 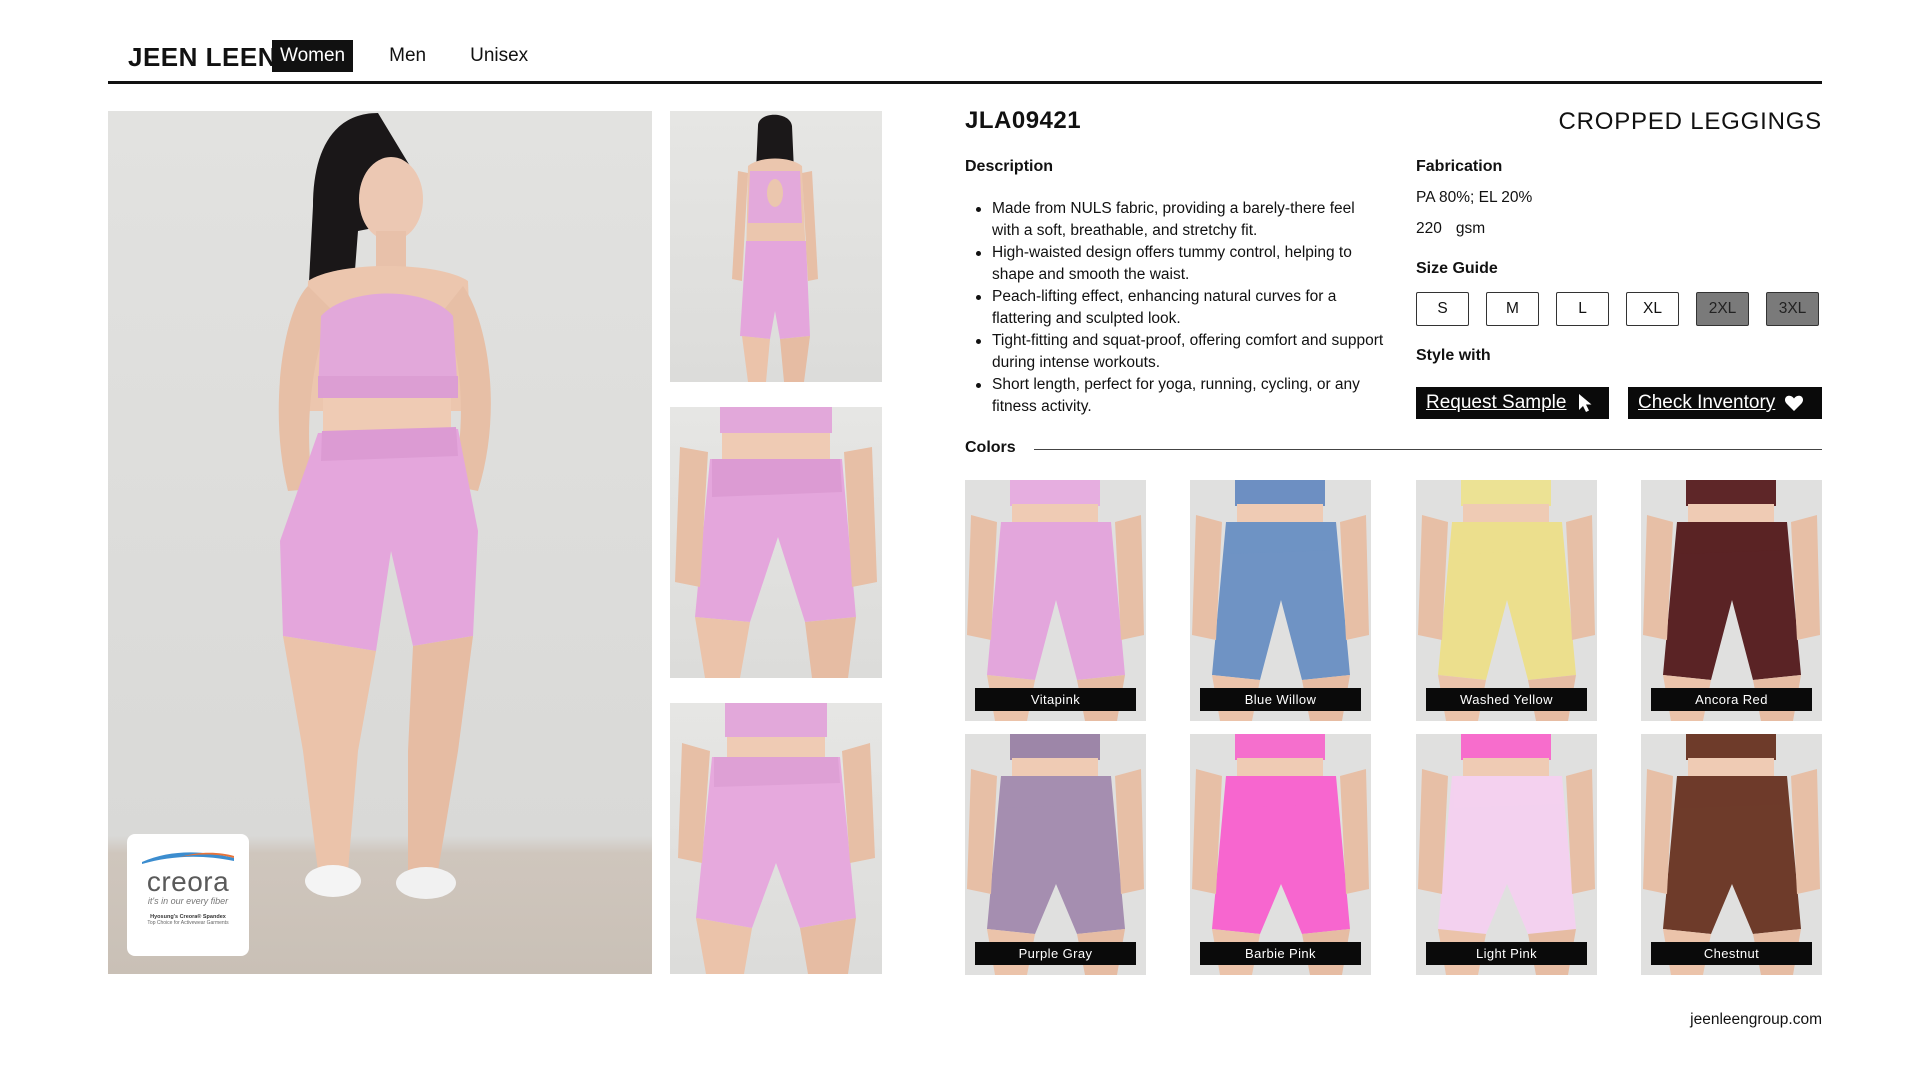 I want to click on model-back-photo, so click(x=775, y=248).